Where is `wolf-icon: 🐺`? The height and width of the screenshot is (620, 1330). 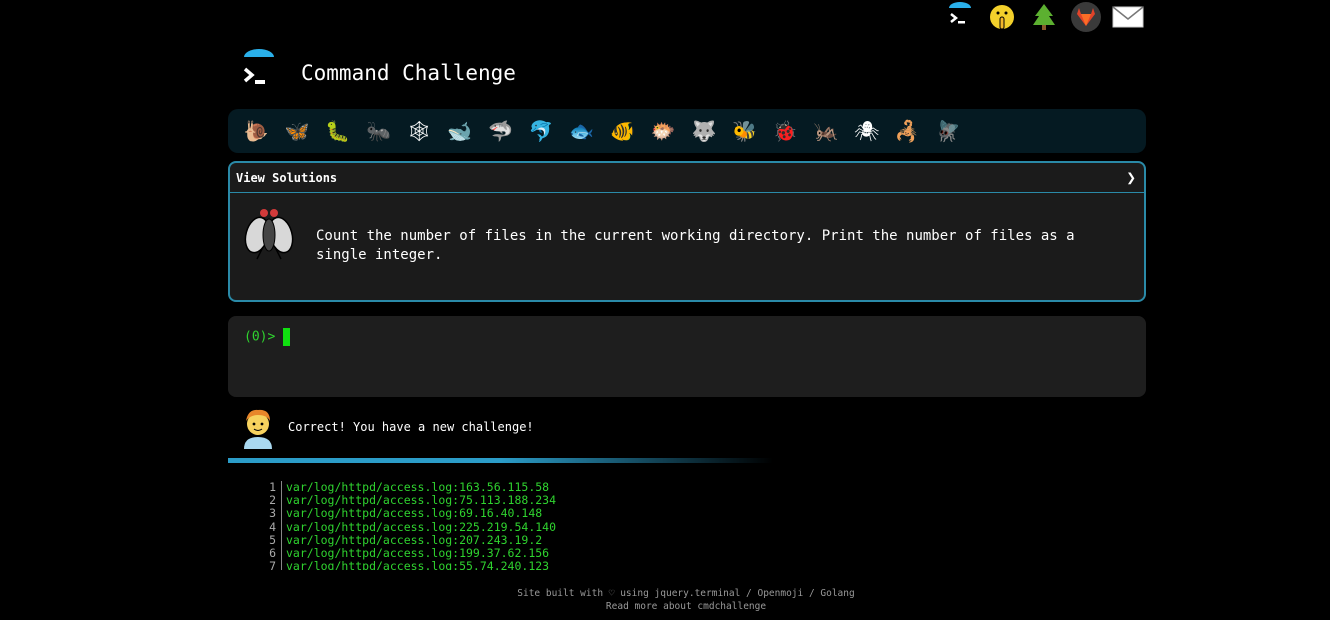 wolf-icon: 🐺 is located at coordinates (704, 131).